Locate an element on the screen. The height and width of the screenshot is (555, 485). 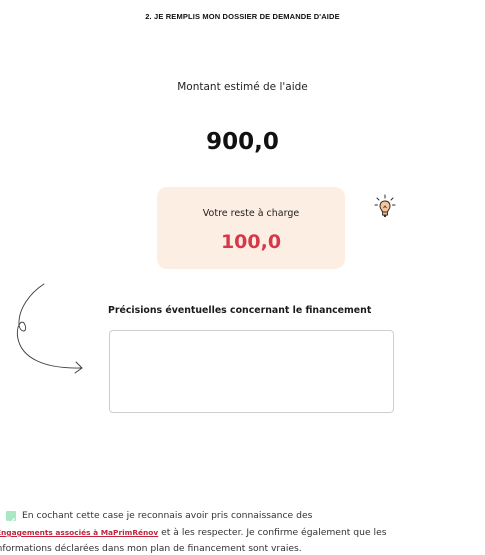
consent-checkbox is located at coordinates (11, 517).